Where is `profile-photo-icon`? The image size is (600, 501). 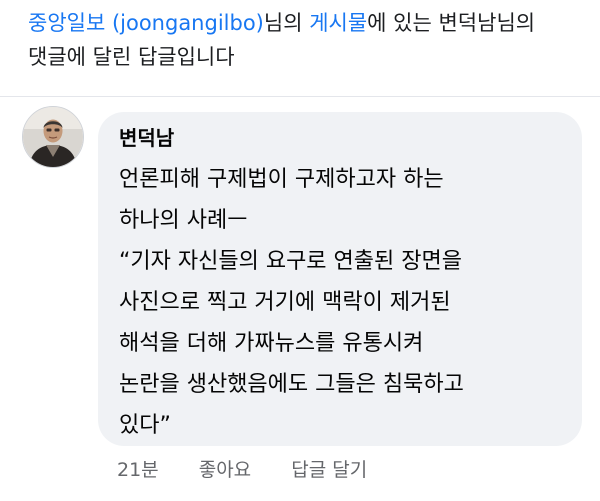 profile-photo-icon is located at coordinates (53, 137).